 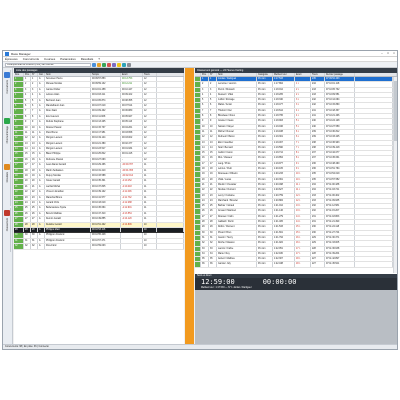 What do you see at coordinates (34, 90) in the screenshot?
I see `number-cell: 3` at bounding box center [34, 90].